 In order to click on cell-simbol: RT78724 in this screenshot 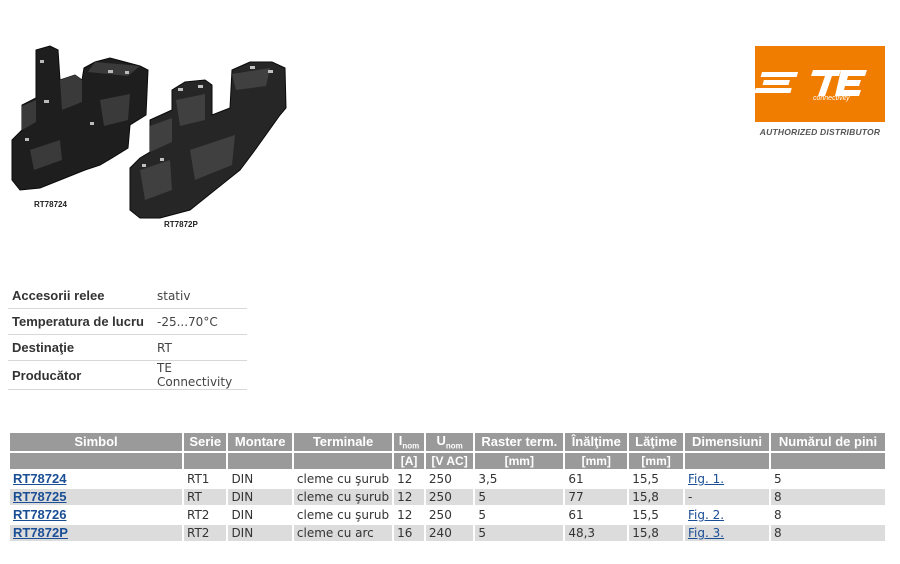, I will do `click(96, 479)`.